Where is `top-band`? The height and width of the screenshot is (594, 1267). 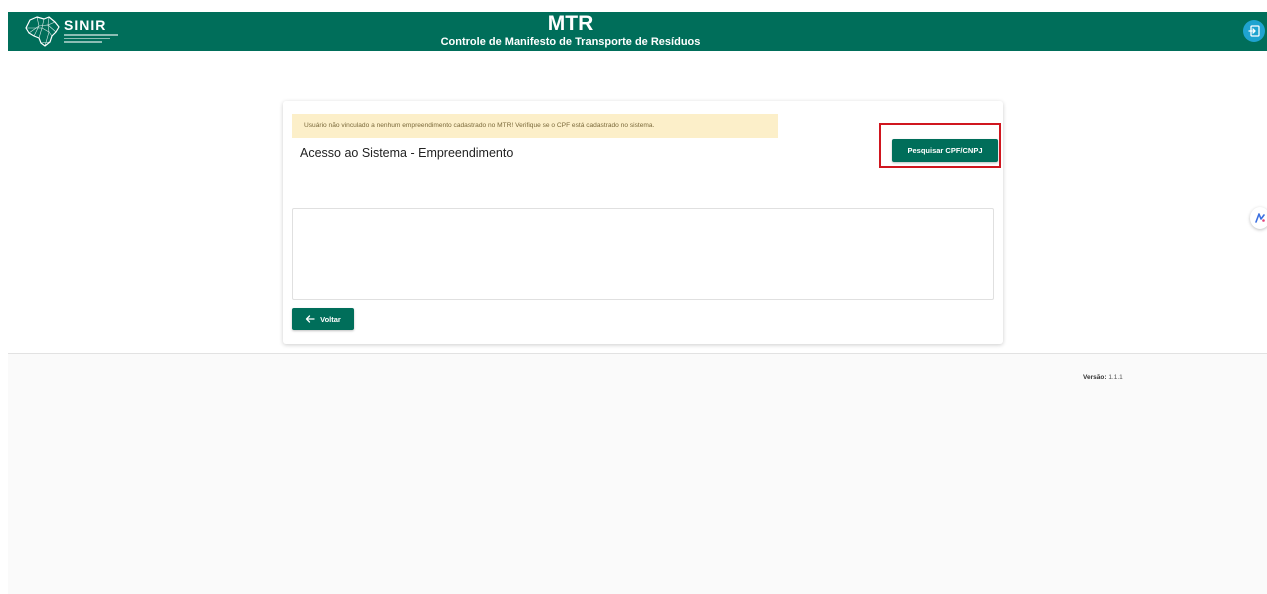
top-band is located at coordinates (633, 6).